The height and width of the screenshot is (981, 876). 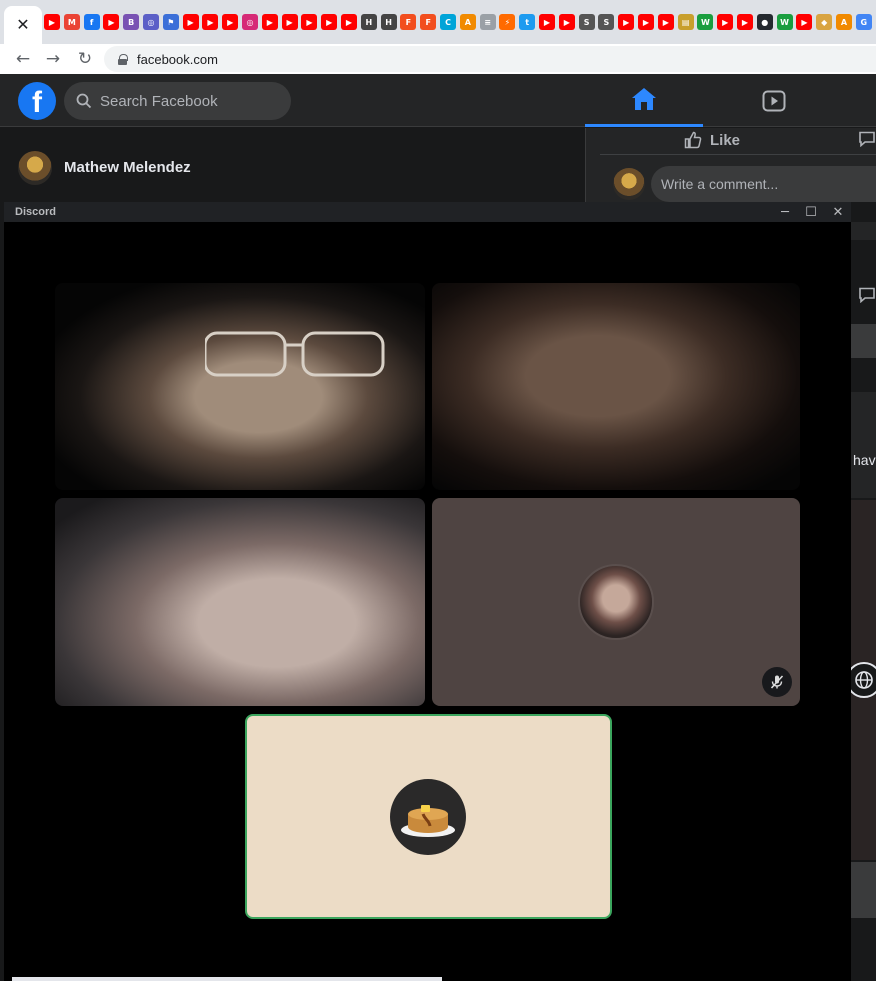 I want to click on close-icon: ✕, so click(x=838, y=212).